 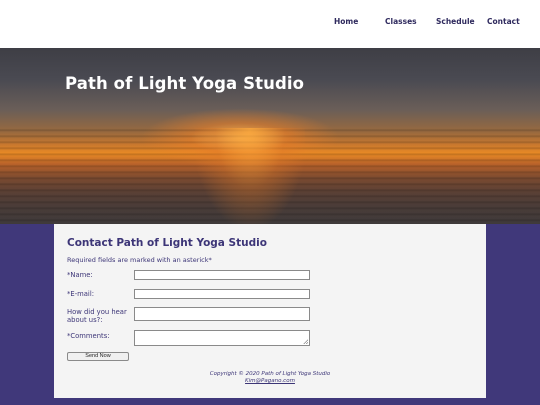 What do you see at coordinates (97, 316) in the screenshot?
I see `how-heard-label: How did you hear about us?:` at bounding box center [97, 316].